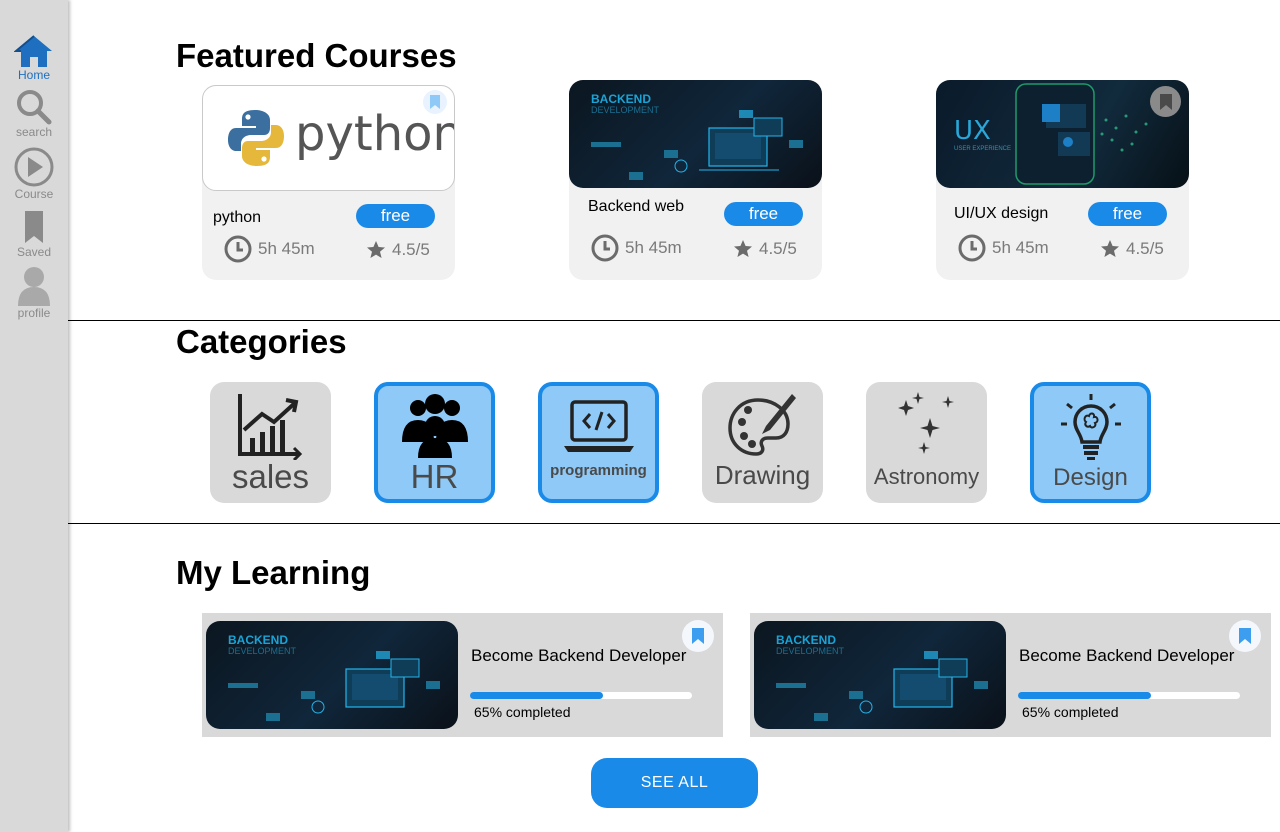 Image resolution: width=1280 pixels, height=832 pixels. Describe the element at coordinates (636, 206) in the screenshot. I see `course-title: Backend web` at that location.